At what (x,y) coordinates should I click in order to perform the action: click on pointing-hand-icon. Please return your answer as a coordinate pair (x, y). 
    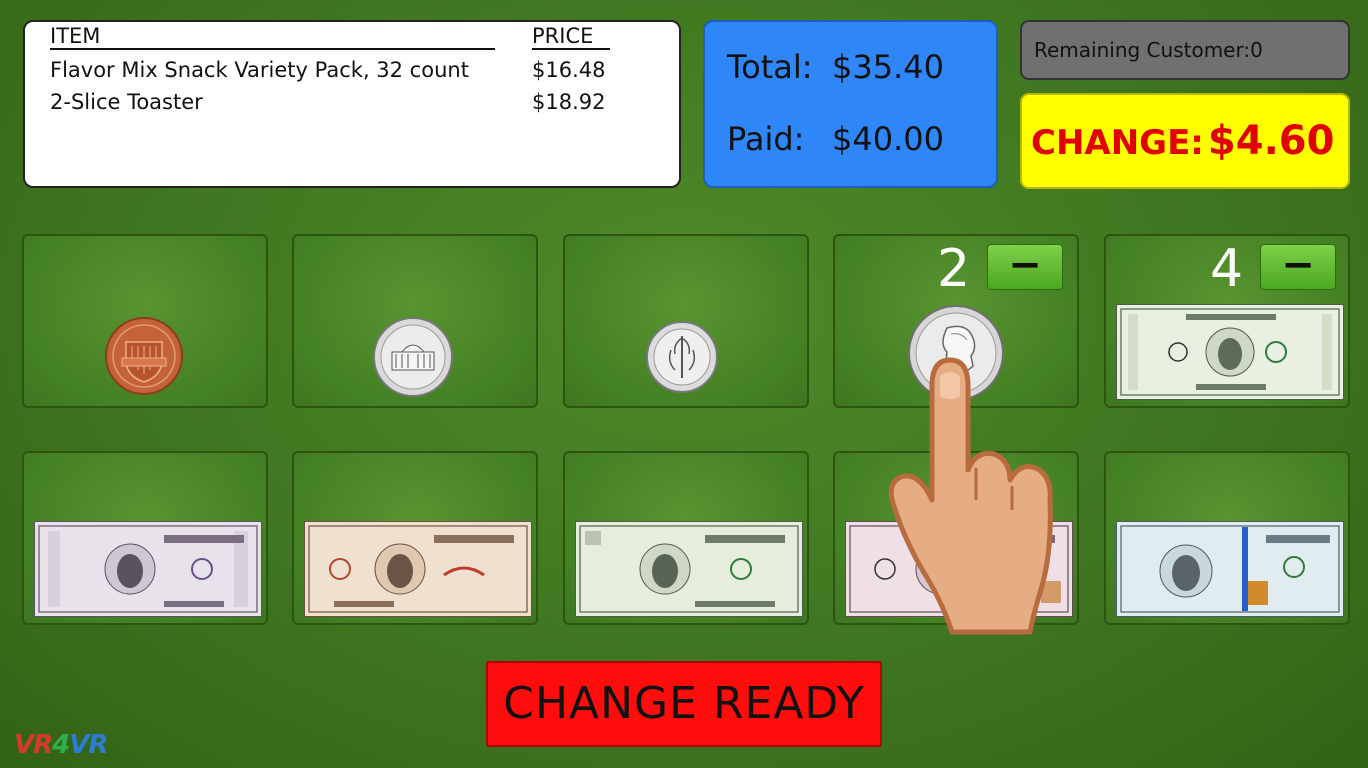
    Looking at the image, I should click on (970, 496).